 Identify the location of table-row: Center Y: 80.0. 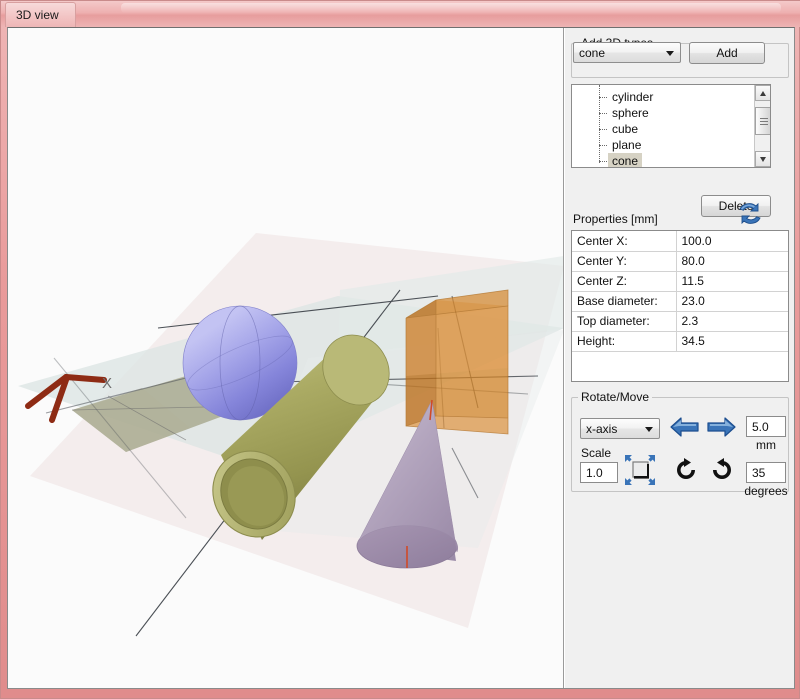
(680, 261).